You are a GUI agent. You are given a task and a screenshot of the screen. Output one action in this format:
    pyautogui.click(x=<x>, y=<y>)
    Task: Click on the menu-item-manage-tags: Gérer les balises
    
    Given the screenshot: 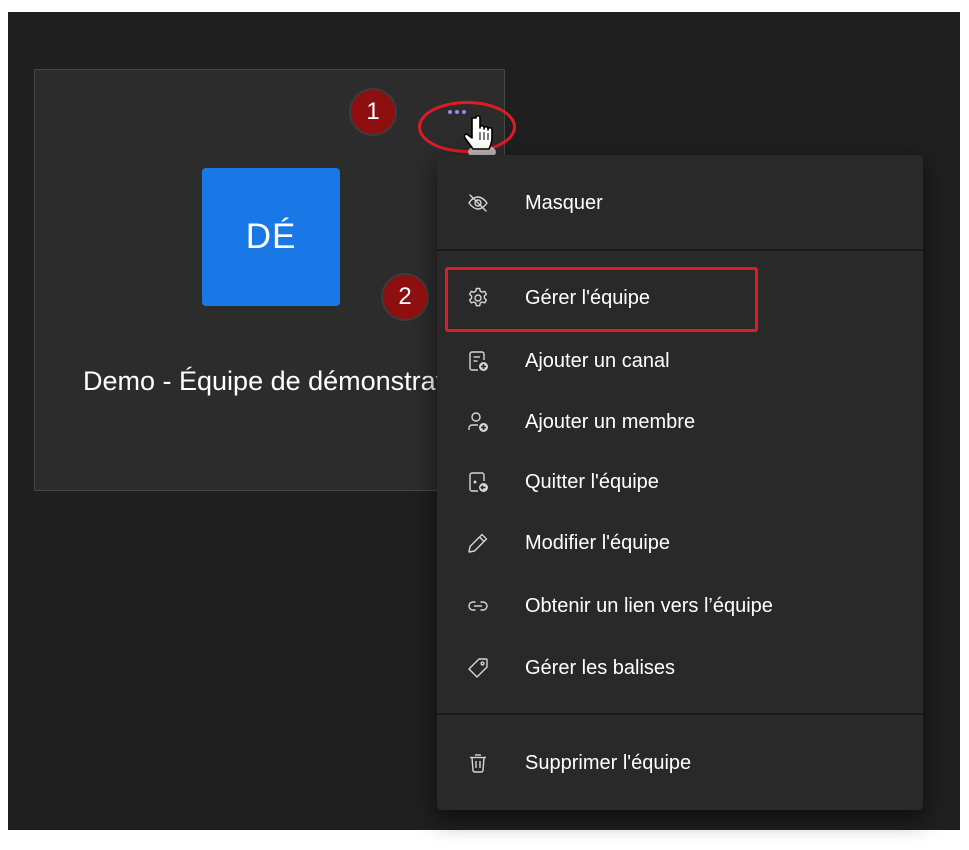 What is the action you would take?
    pyautogui.click(x=680, y=668)
    